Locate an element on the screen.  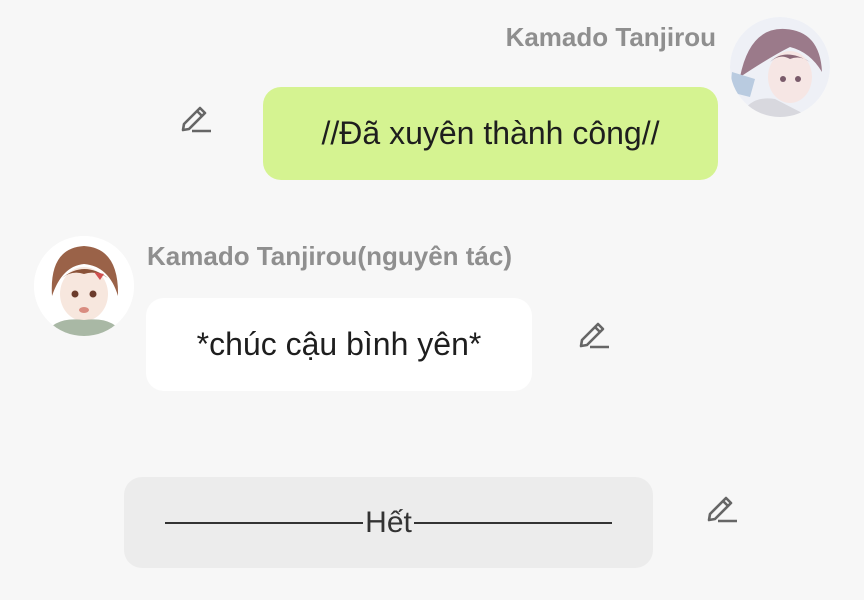
message-text-1: //Đã xuyên thành công// is located at coordinates (490, 133).